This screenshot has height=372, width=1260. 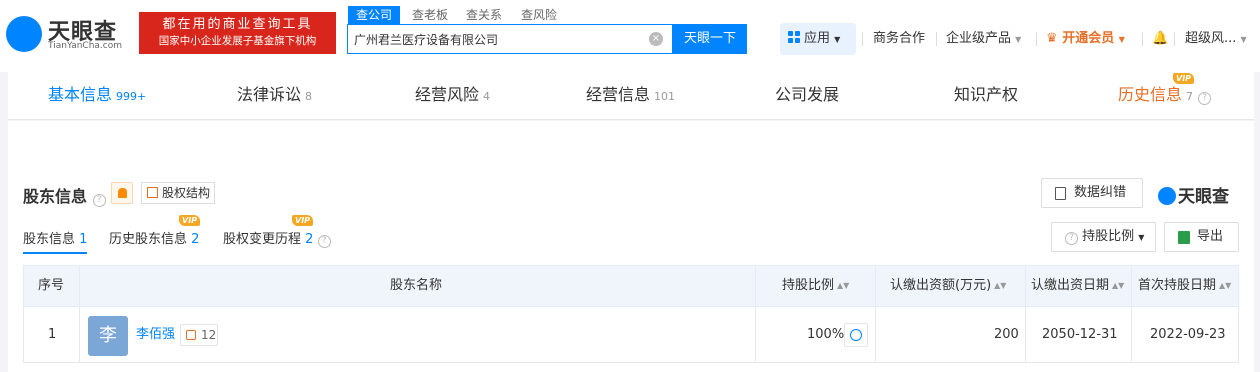 What do you see at coordinates (484, 15) in the screenshot?
I see `search-tab-relation: 查关系` at bounding box center [484, 15].